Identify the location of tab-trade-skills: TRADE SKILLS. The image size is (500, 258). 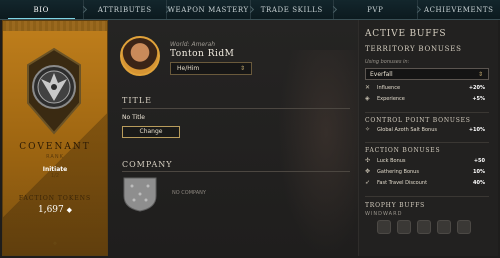
(294, 9).